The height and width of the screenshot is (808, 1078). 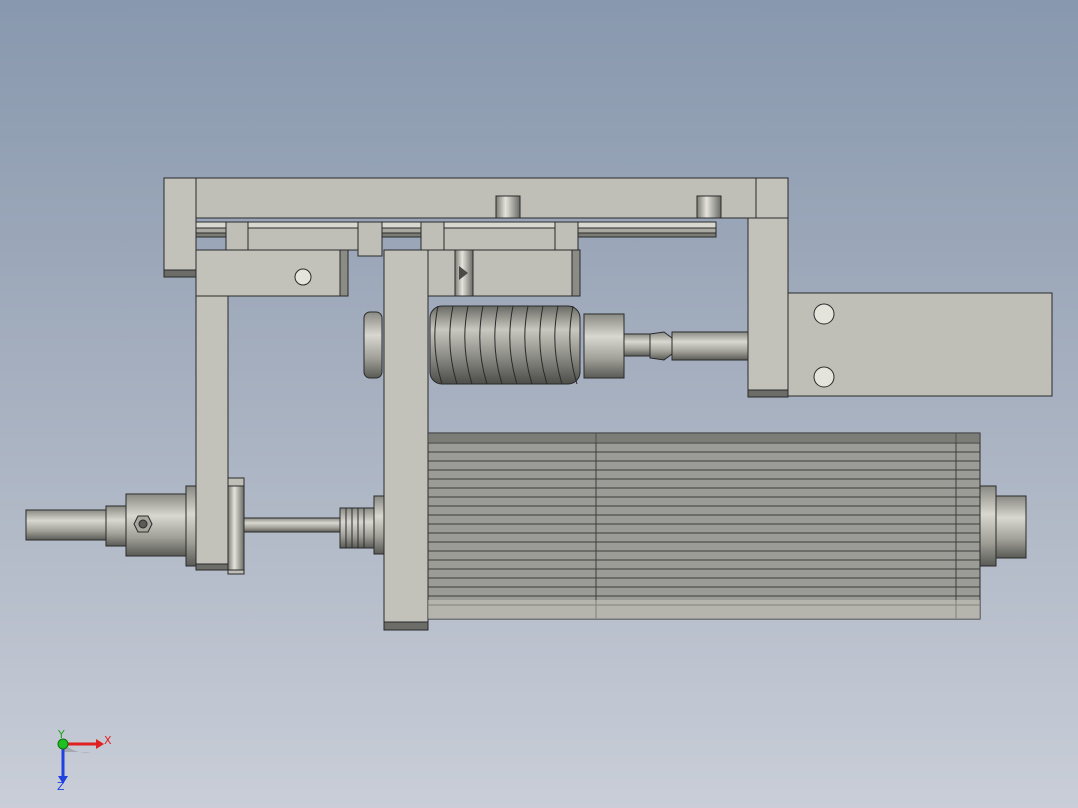 What do you see at coordinates (920, 344) in the screenshot?
I see `right-mounting-block` at bounding box center [920, 344].